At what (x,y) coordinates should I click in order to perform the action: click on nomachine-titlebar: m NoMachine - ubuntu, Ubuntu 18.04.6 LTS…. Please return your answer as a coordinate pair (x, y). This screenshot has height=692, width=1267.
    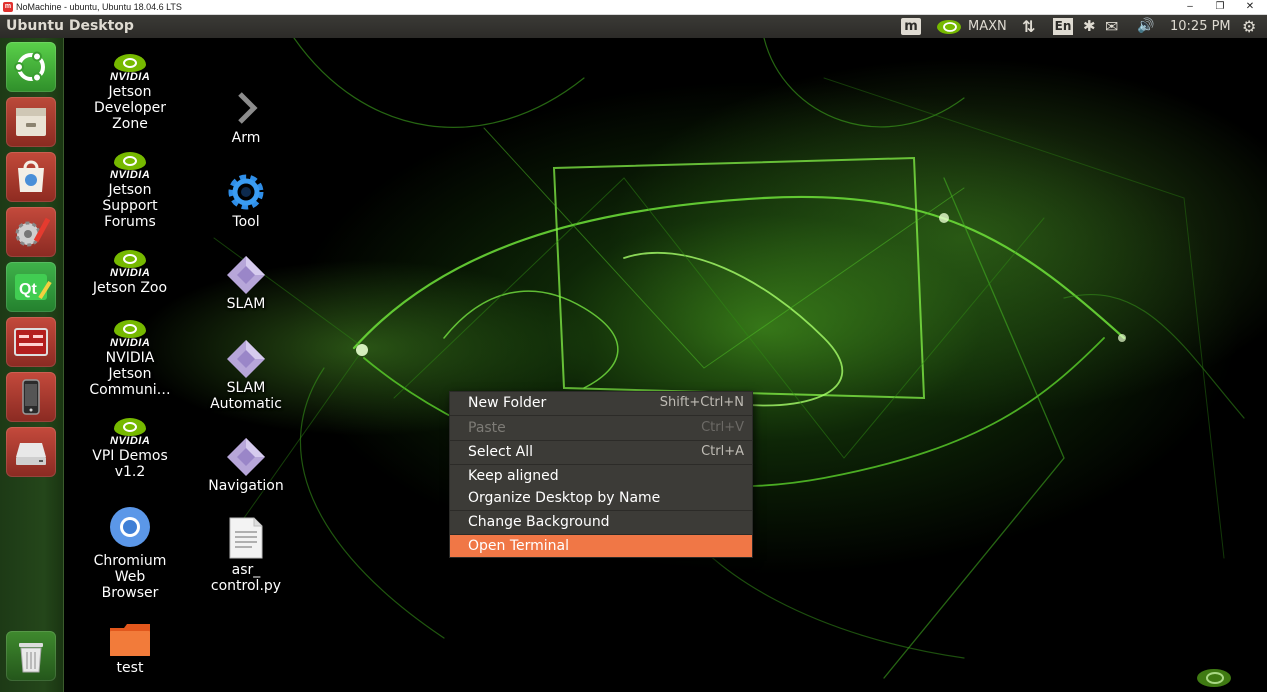
    Looking at the image, I should click on (633, 7).